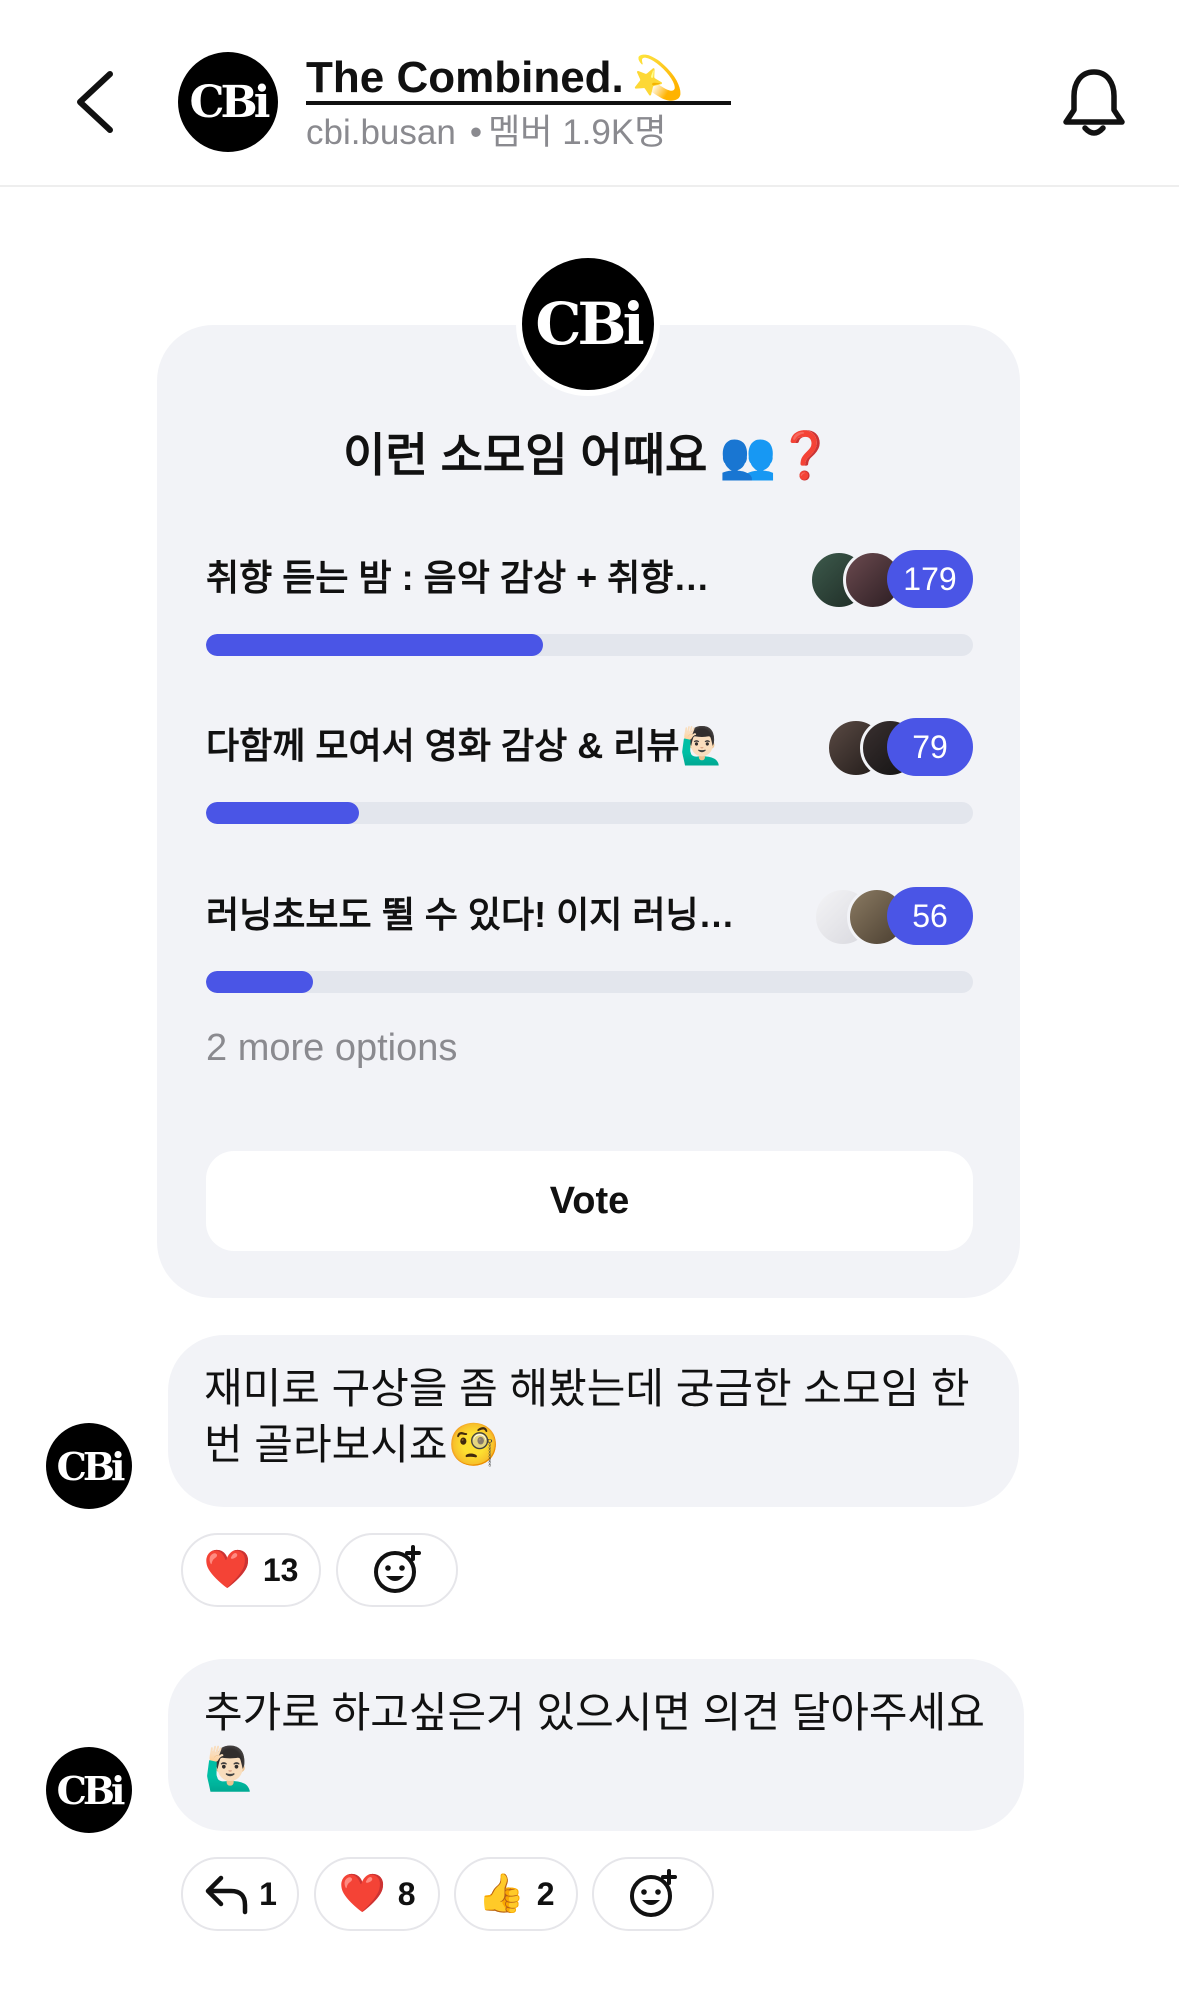 This screenshot has height=1991, width=1179. I want to click on reaction-chip-heart: ❤️ 13, so click(251, 1570).